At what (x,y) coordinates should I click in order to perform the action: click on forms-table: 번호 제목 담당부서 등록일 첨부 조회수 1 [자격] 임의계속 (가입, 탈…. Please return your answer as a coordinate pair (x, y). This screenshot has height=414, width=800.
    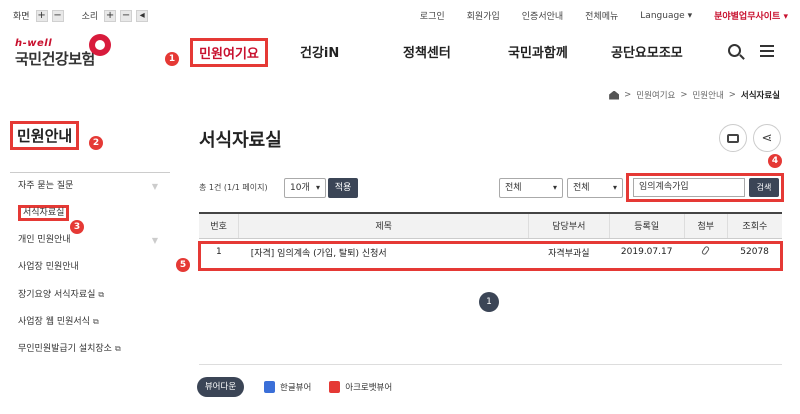
    Looking at the image, I should click on (490, 239).